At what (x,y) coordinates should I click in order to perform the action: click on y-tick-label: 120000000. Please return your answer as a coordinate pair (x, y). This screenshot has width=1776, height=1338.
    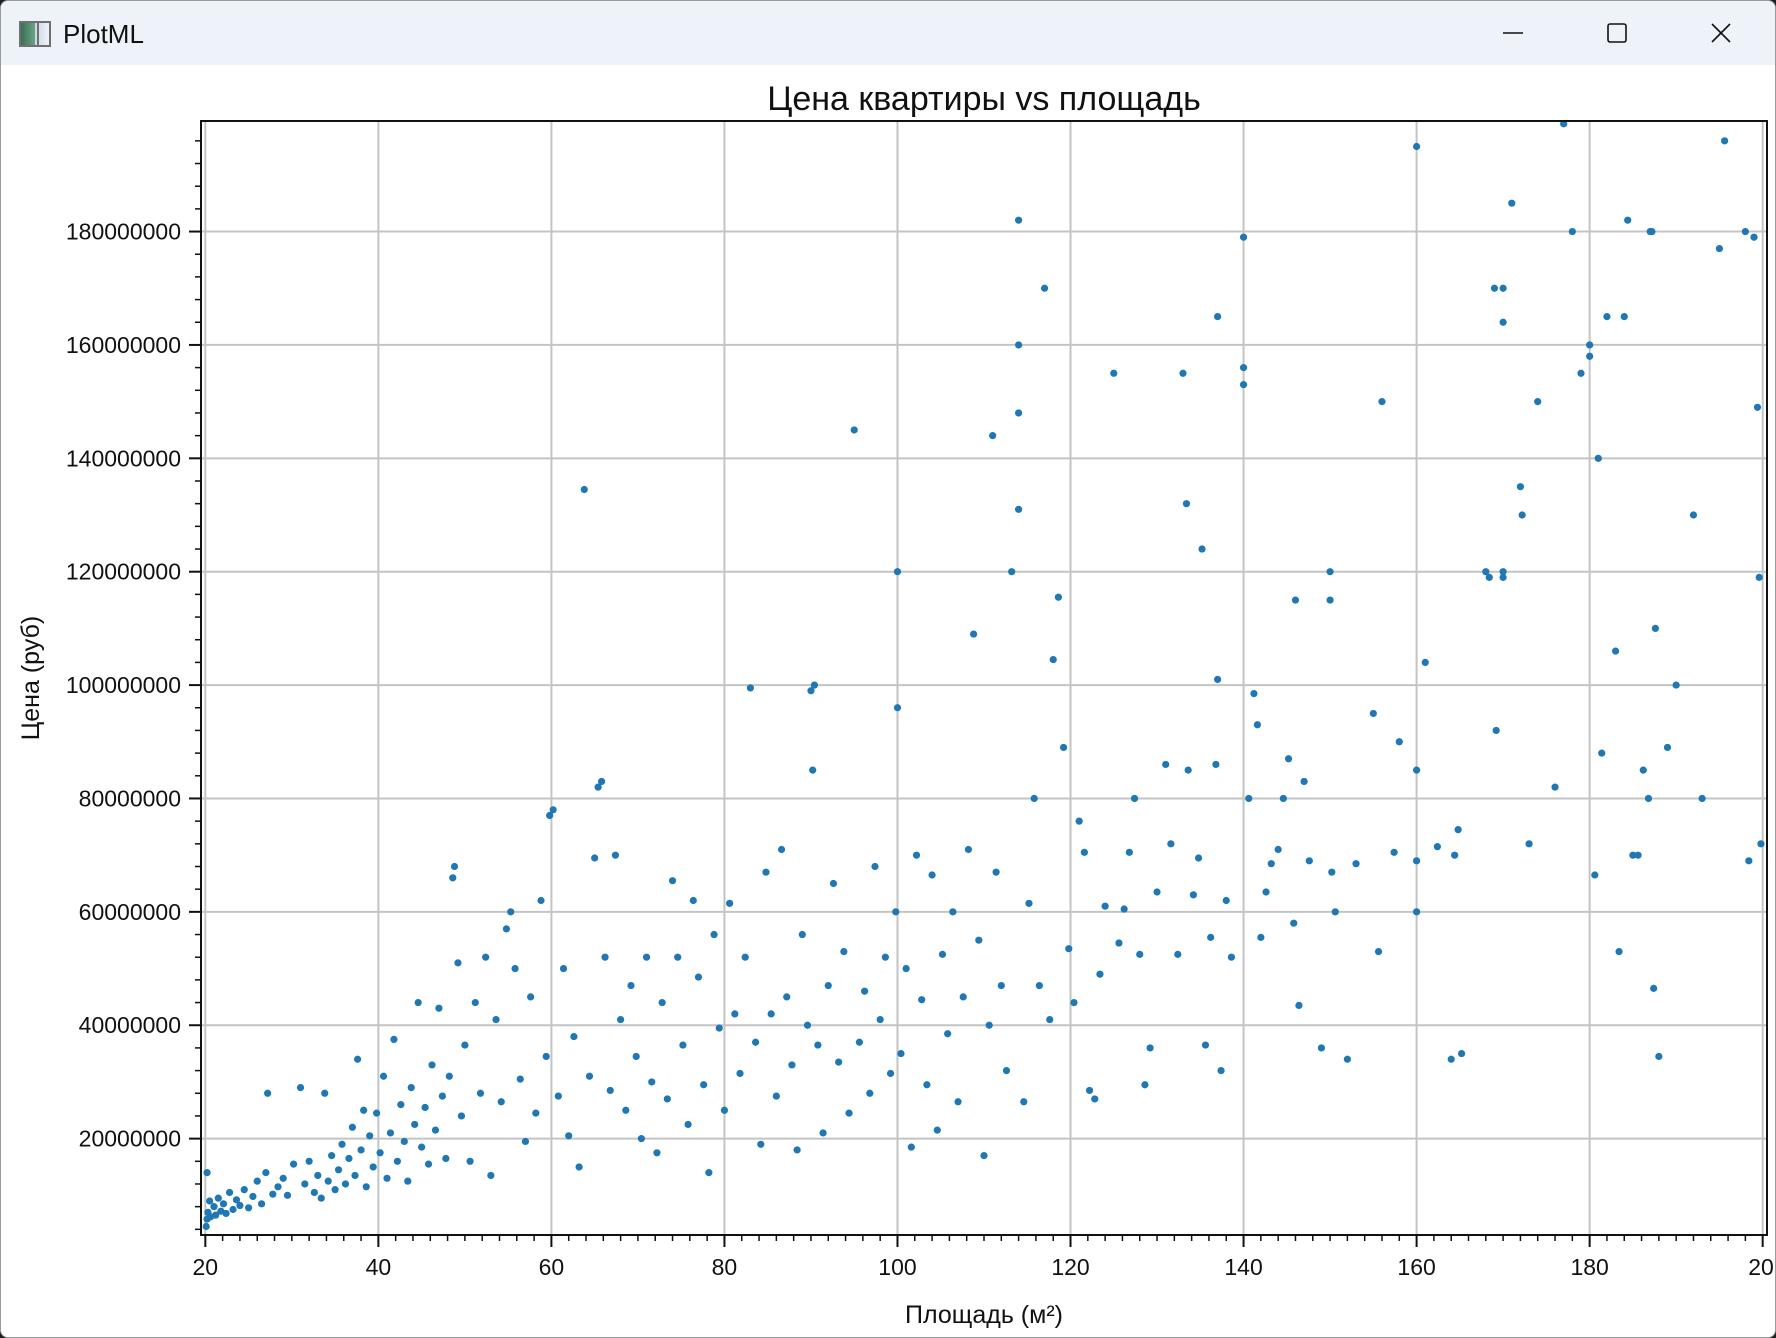
    Looking at the image, I should click on (123, 572).